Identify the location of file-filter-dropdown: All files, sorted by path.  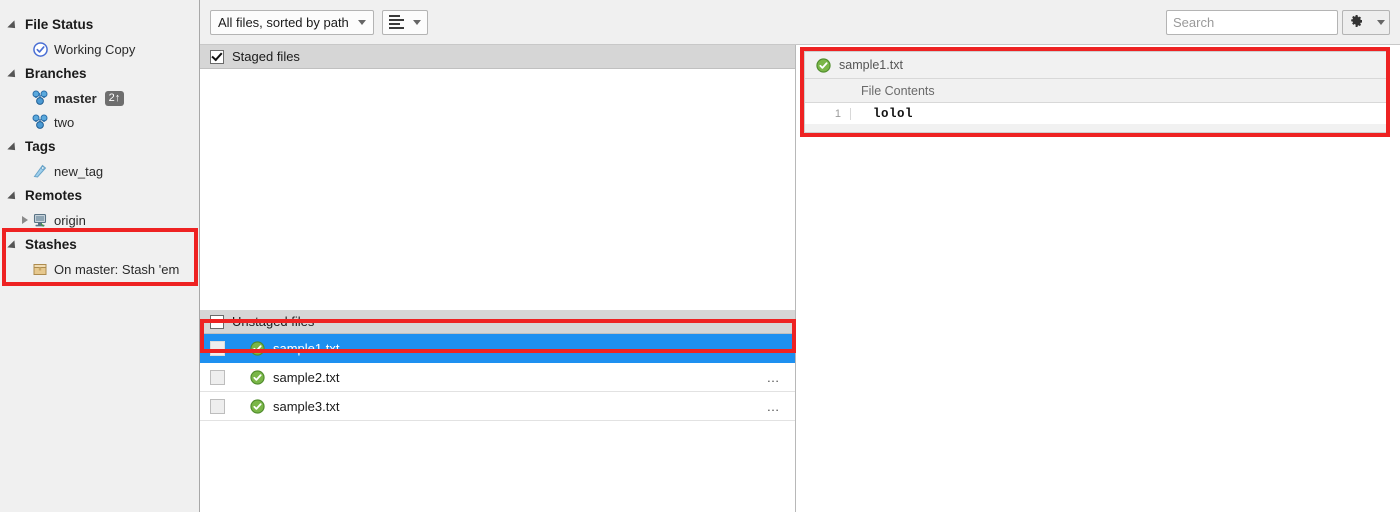
(292, 22).